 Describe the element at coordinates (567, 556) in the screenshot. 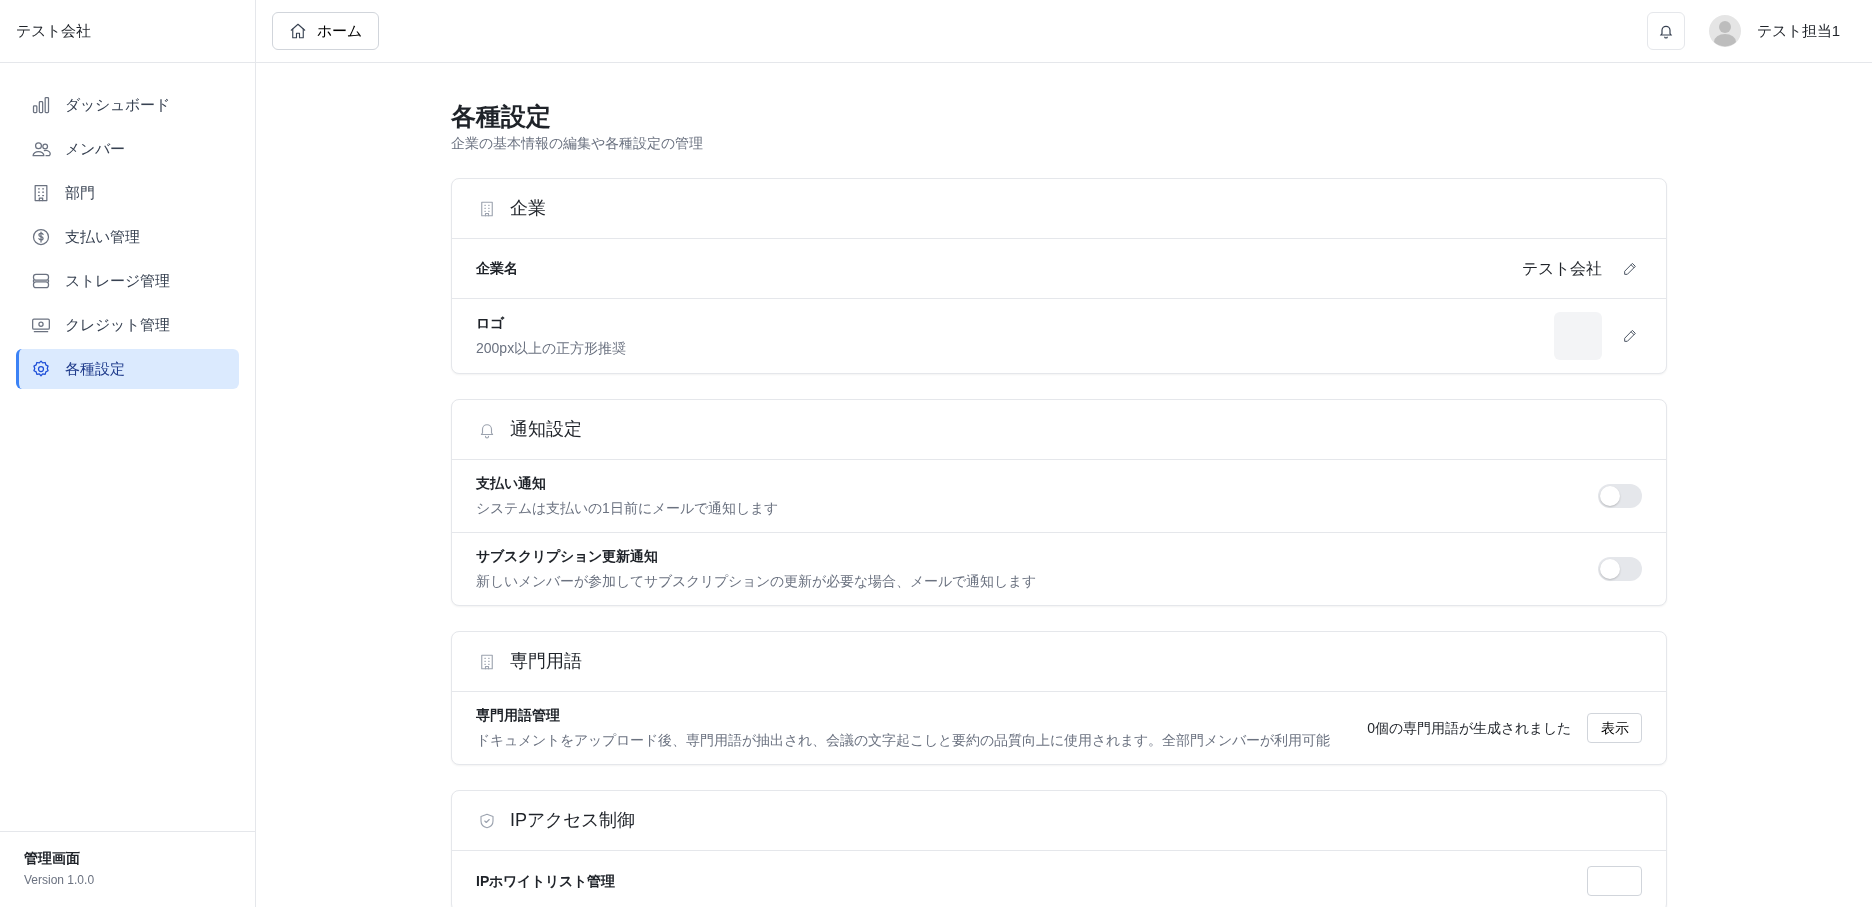

I see `setting-label: サブスクリプション更新通知` at that location.